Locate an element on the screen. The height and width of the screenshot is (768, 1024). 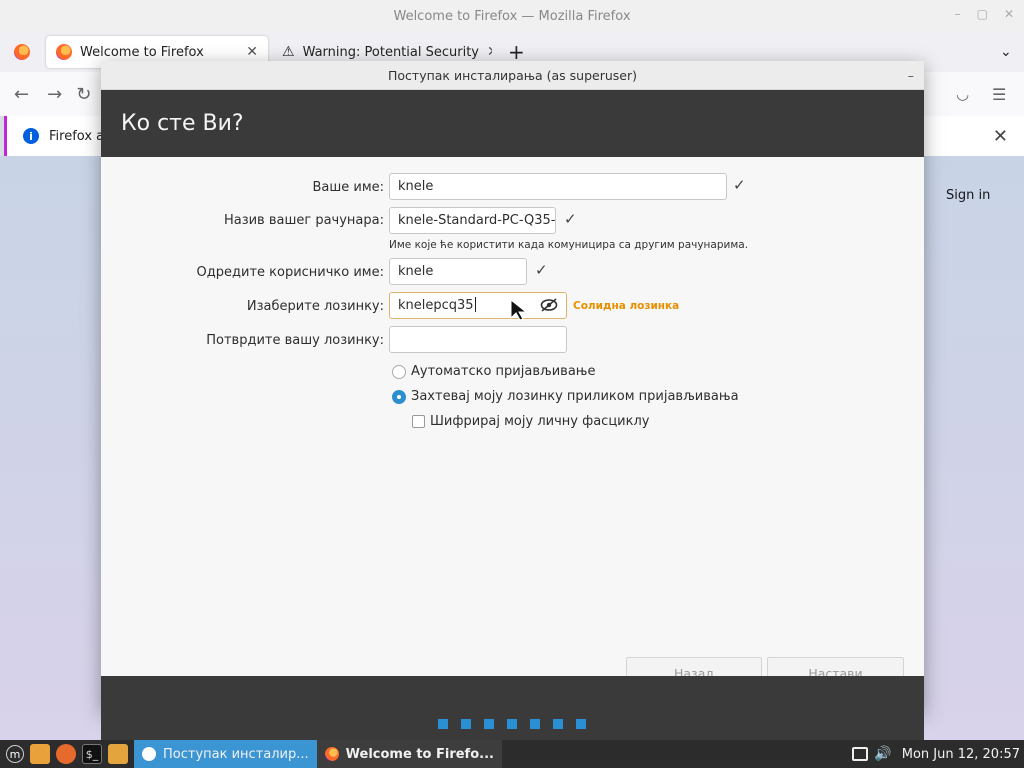
page-title: Ко сте Ви? is located at coordinates (182, 123).